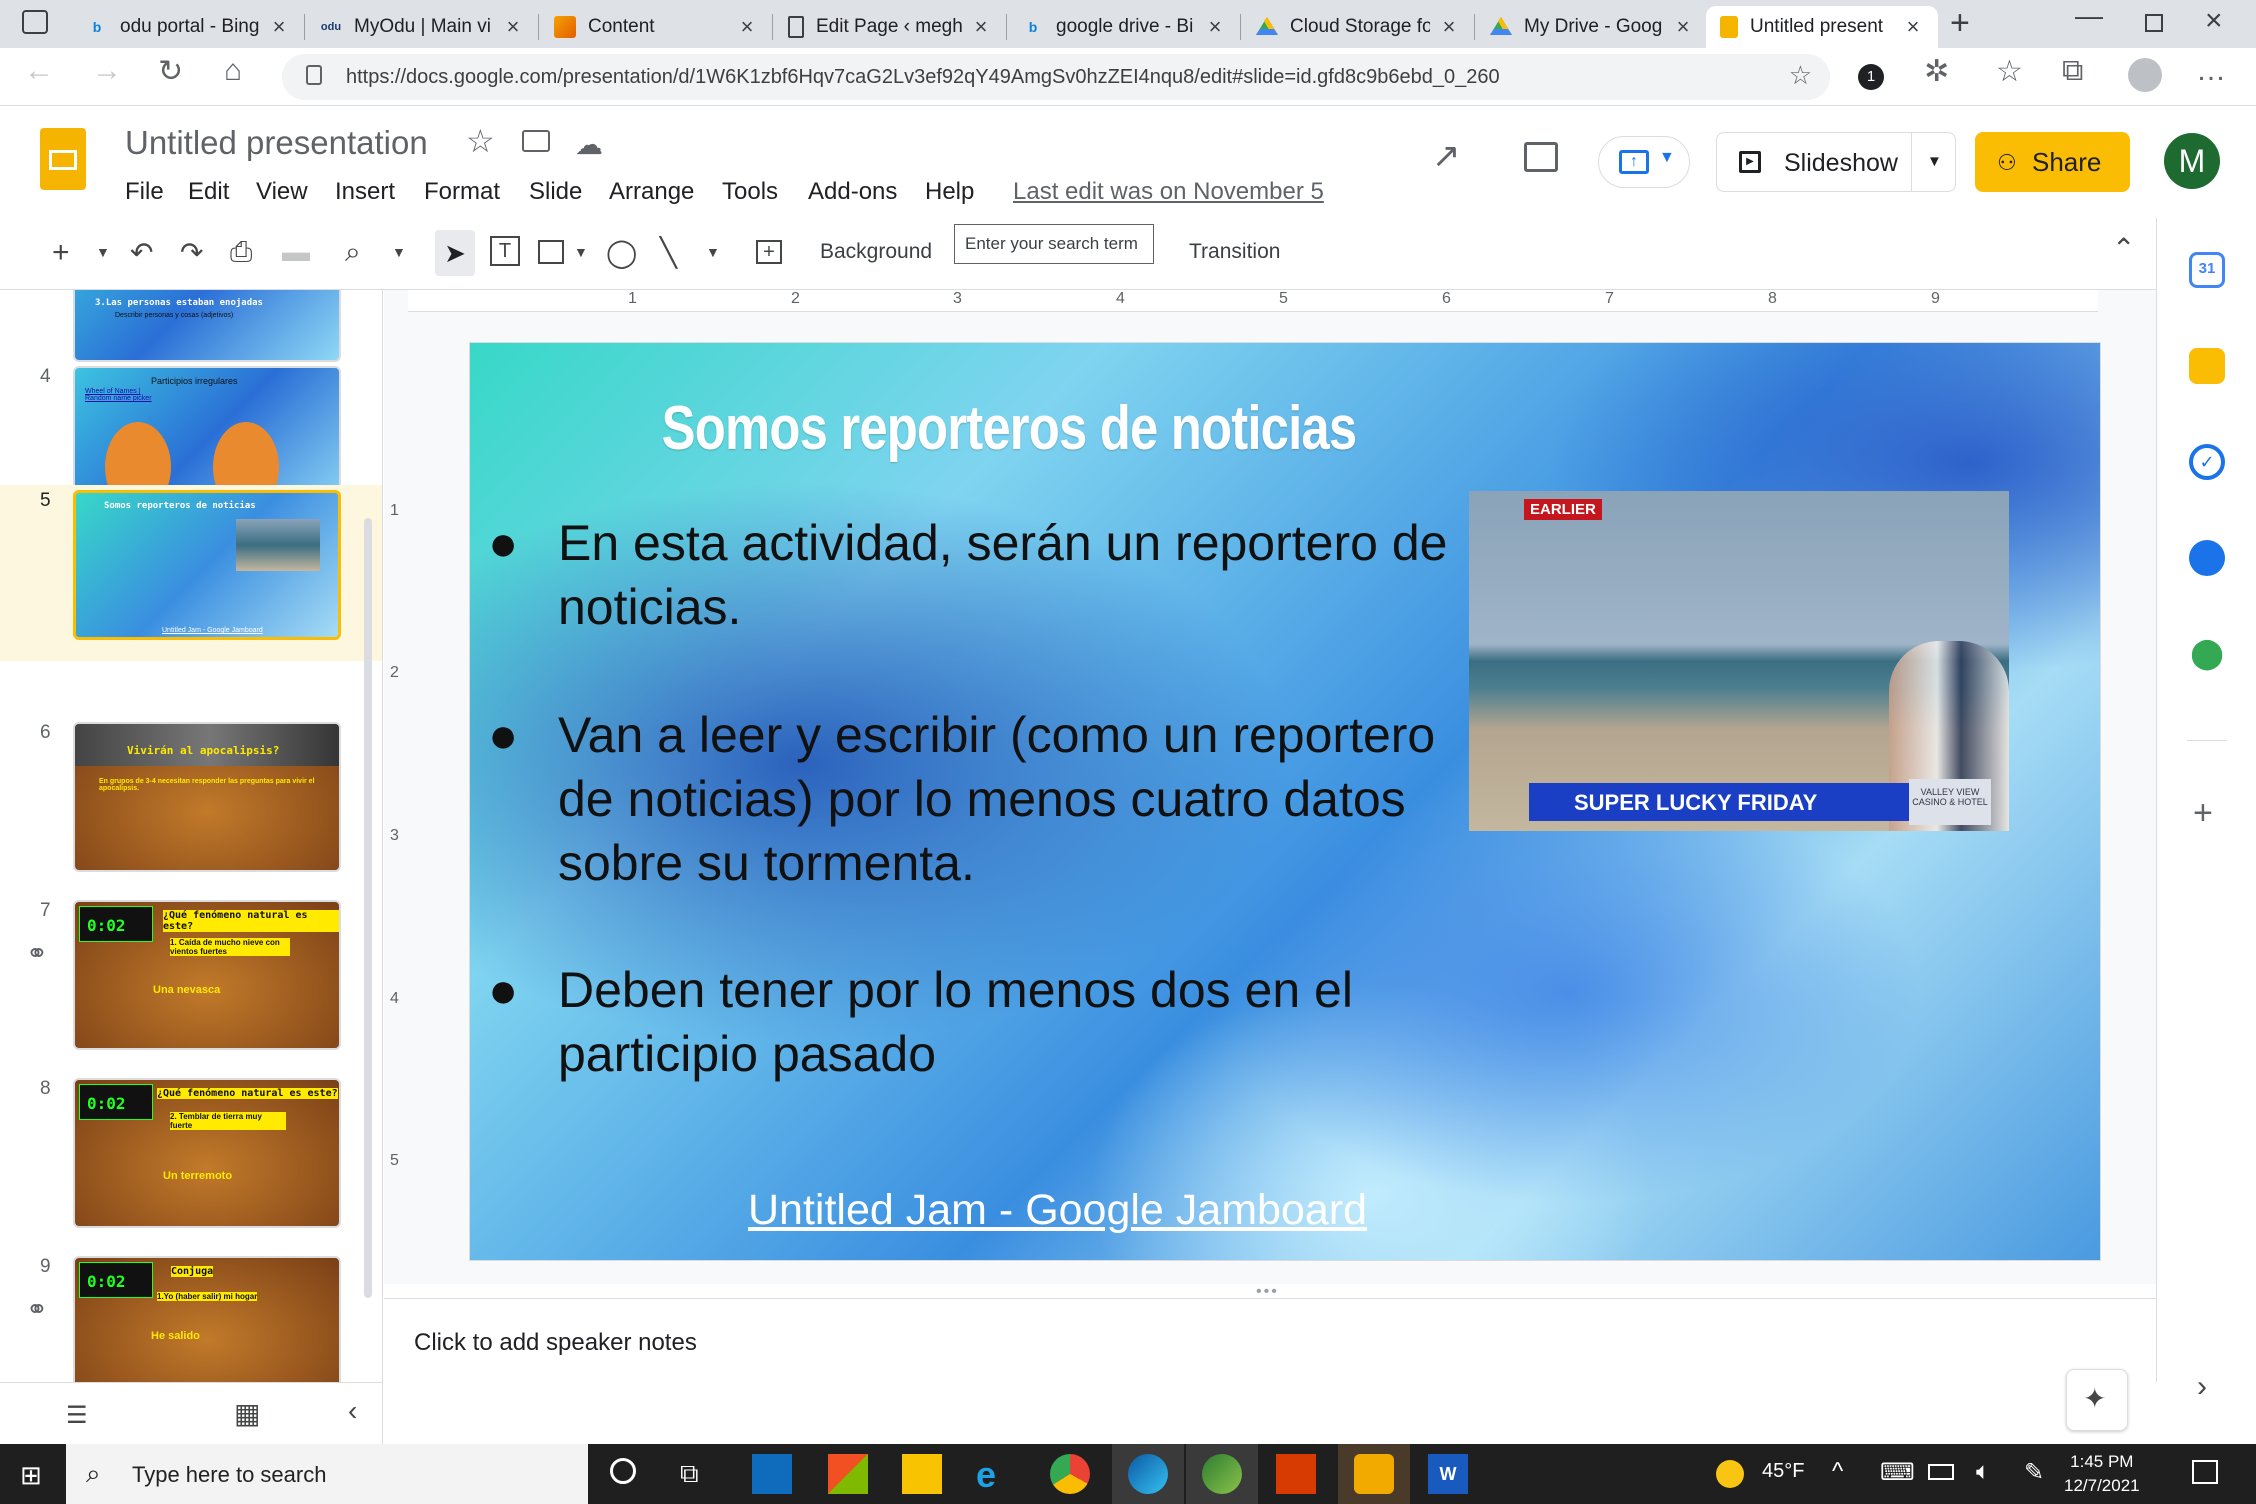 This screenshot has height=1504, width=2256. What do you see at coordinates (1009, 428) in the screenshot?
I see `slide-title: Somos reporteros de noticias` at bounding box center [1009, 428].